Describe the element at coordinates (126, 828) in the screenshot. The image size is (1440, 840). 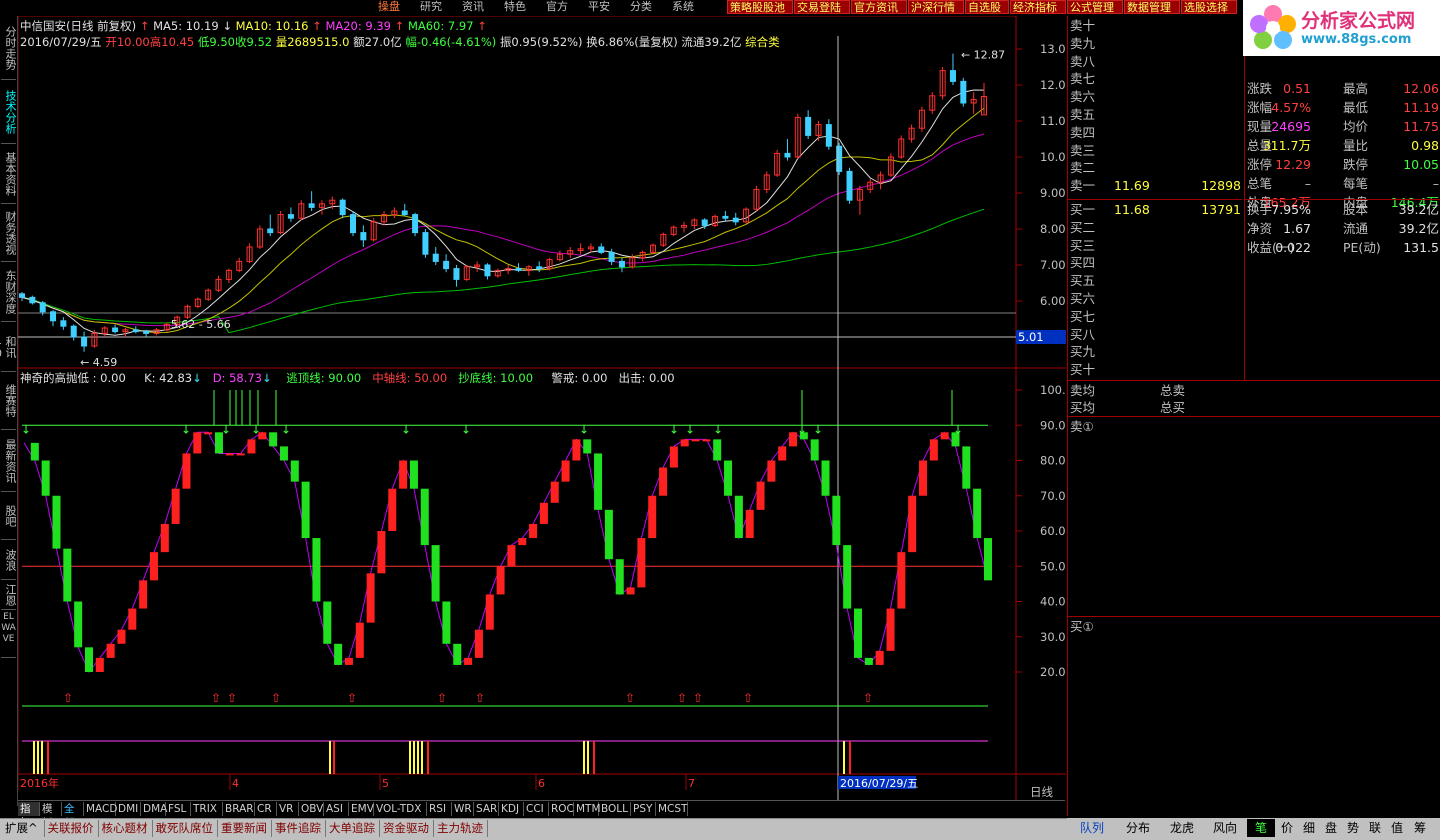
I see `bottom-button-2: 核心题材` at that location.